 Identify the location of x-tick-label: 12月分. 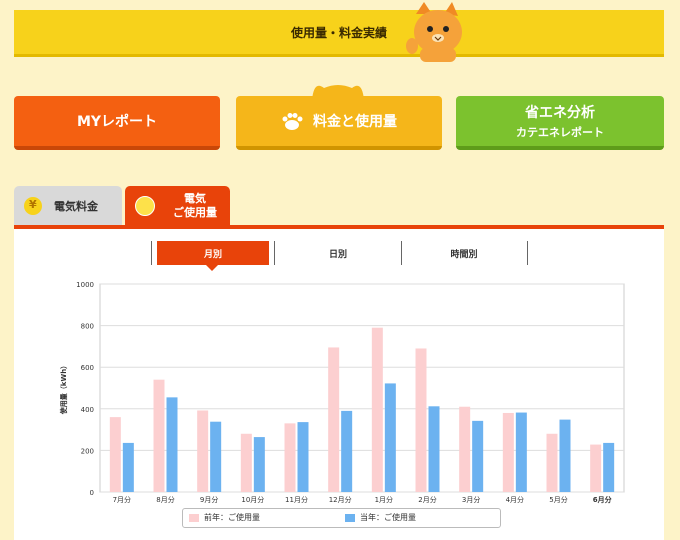
(340, 499).